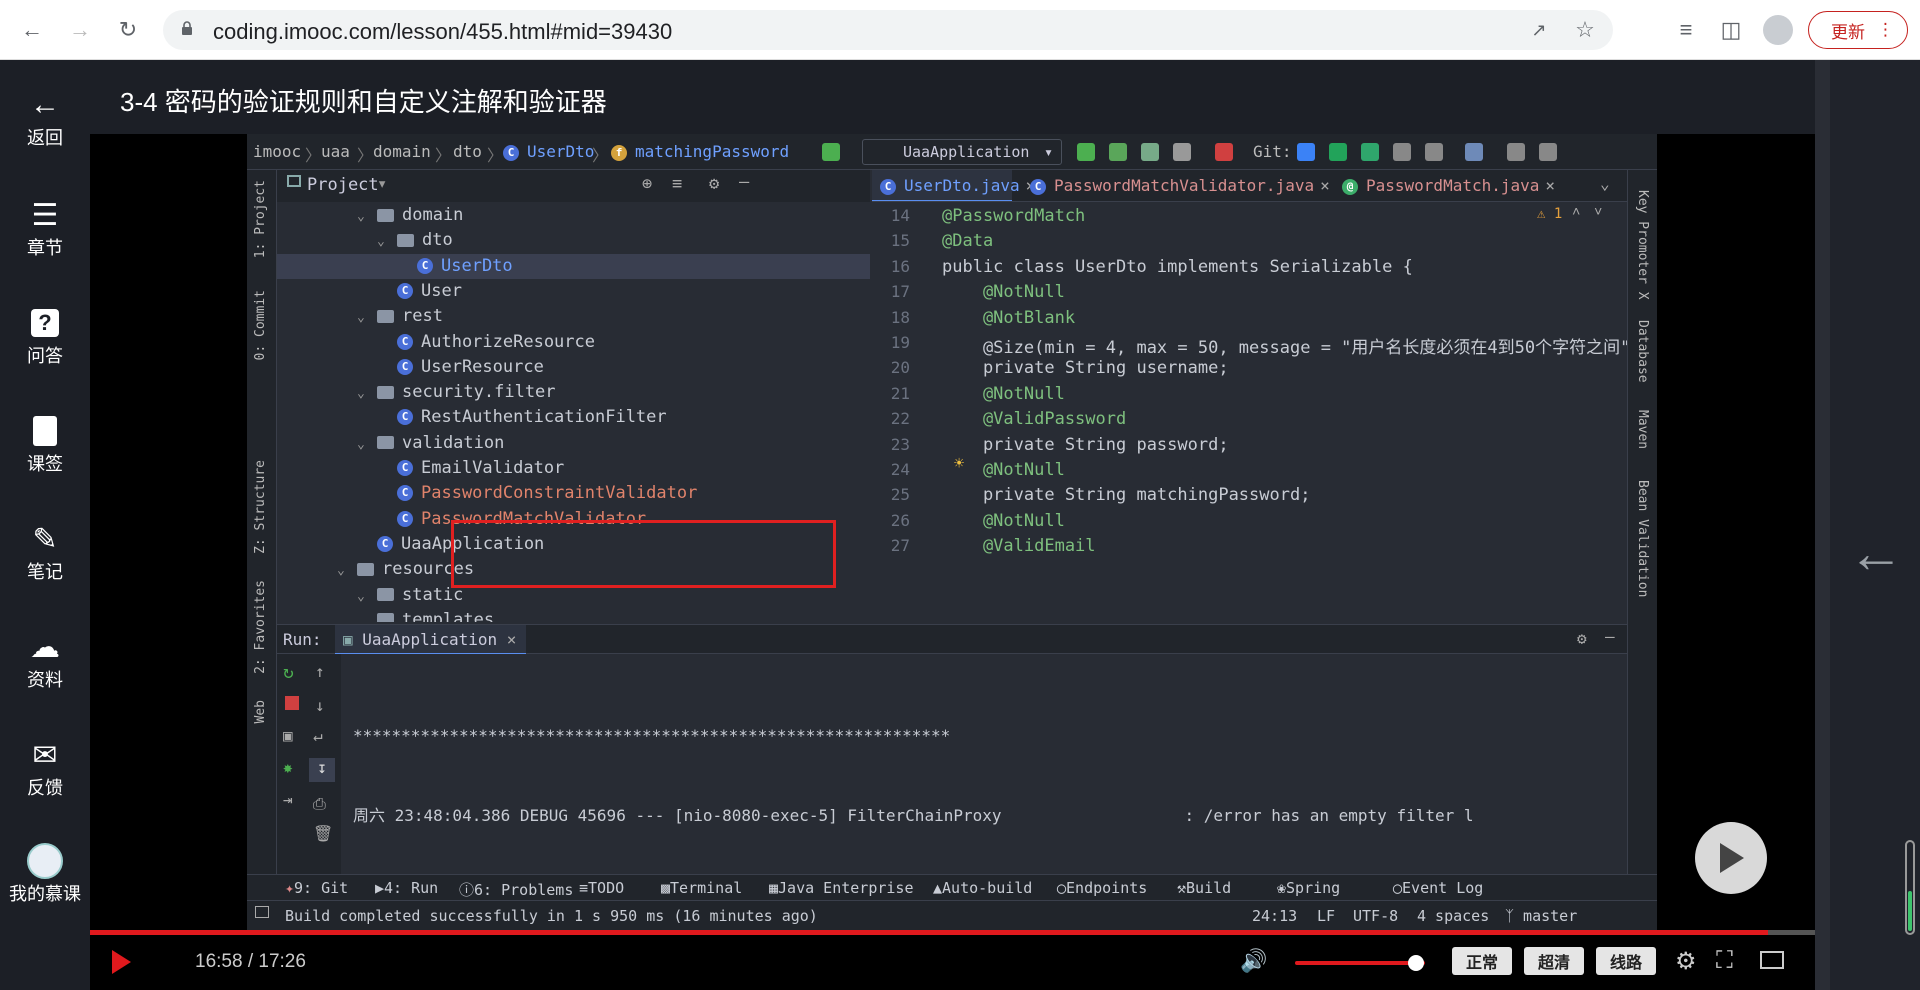  What do you see at coordinates (1453, 916) in the screenshot?
I see `indent-setting: 4 spaces` at bounding box center [1453, 916].